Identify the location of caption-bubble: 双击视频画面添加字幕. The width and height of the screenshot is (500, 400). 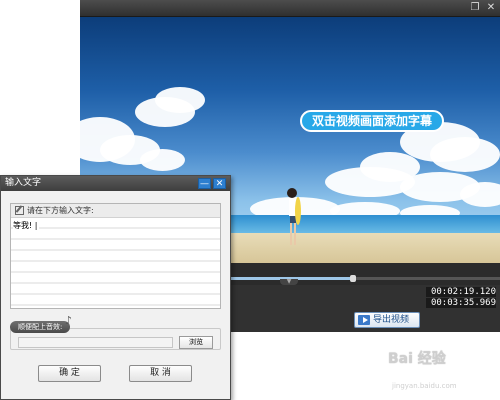
(372, 121).